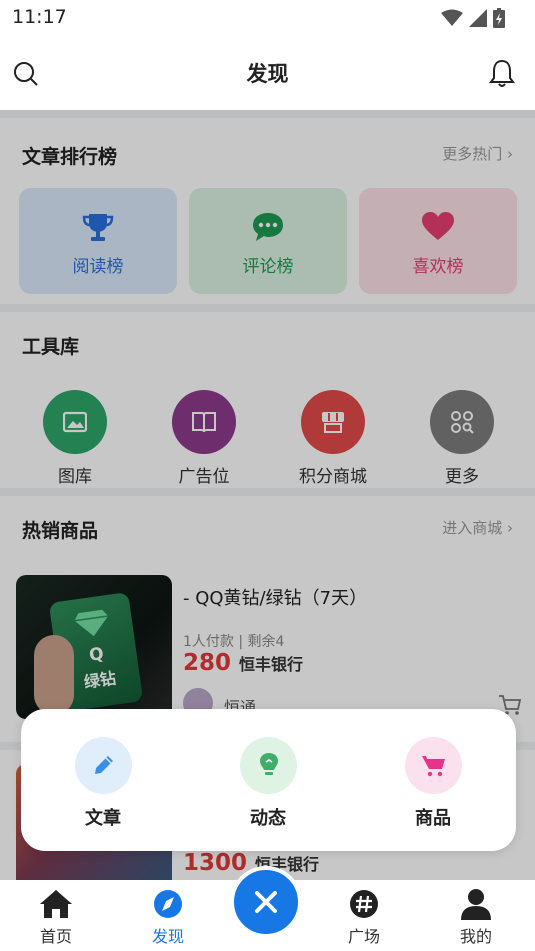 The height and width of the screenshot is (951, 535). I want to click on publish-moment-button: 动态, so click(268, 787).